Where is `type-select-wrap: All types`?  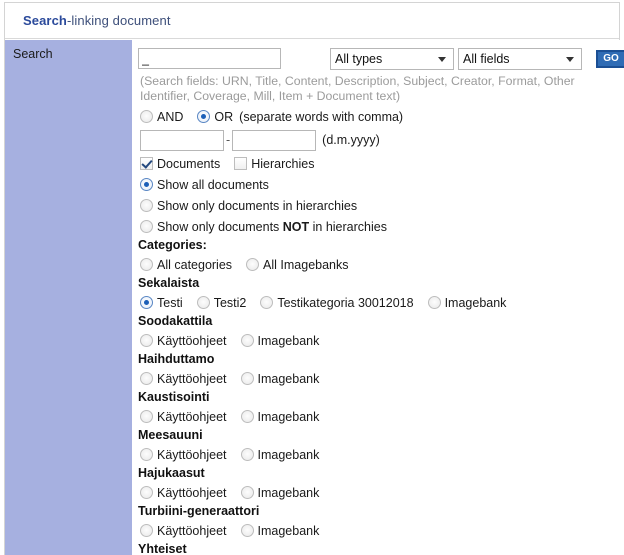 type-select-wrap: All types is located at coordinates (392, 58).